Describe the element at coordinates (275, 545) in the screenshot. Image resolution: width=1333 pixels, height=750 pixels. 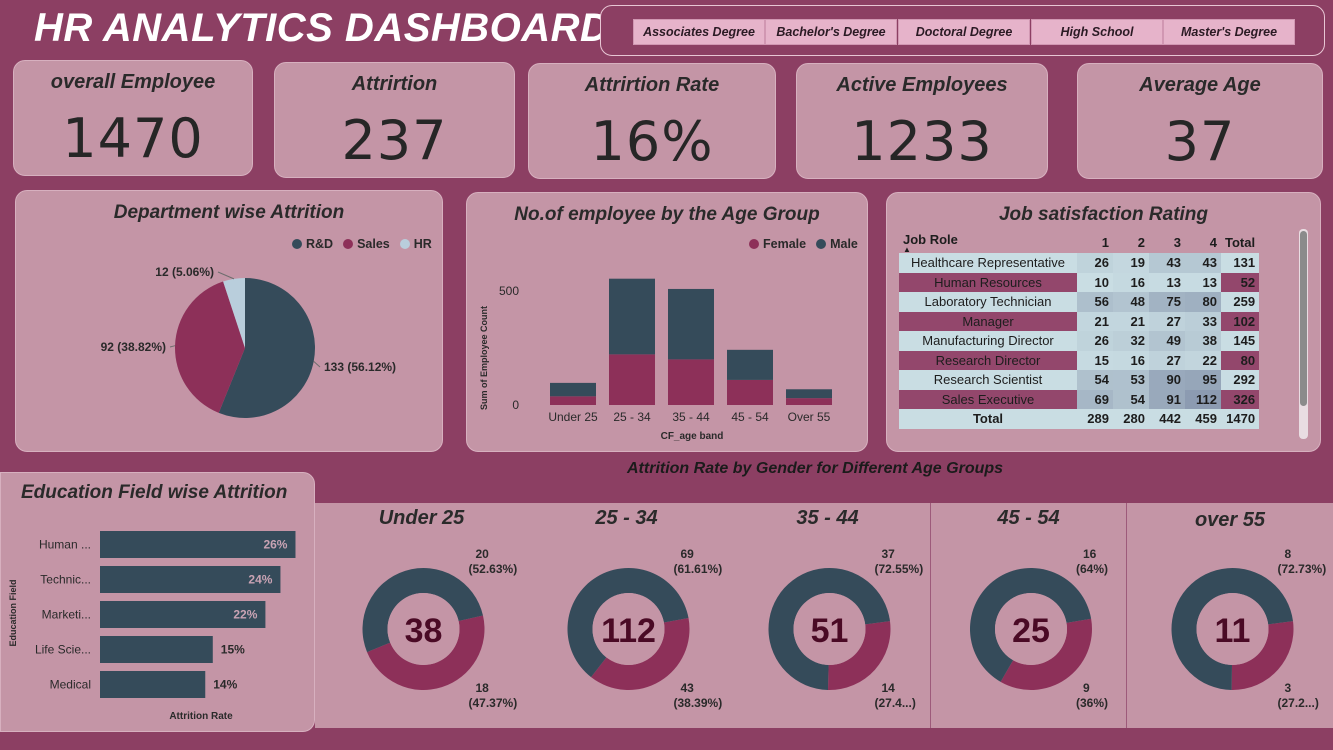
I see `bar-data-label: 26%` at that location.